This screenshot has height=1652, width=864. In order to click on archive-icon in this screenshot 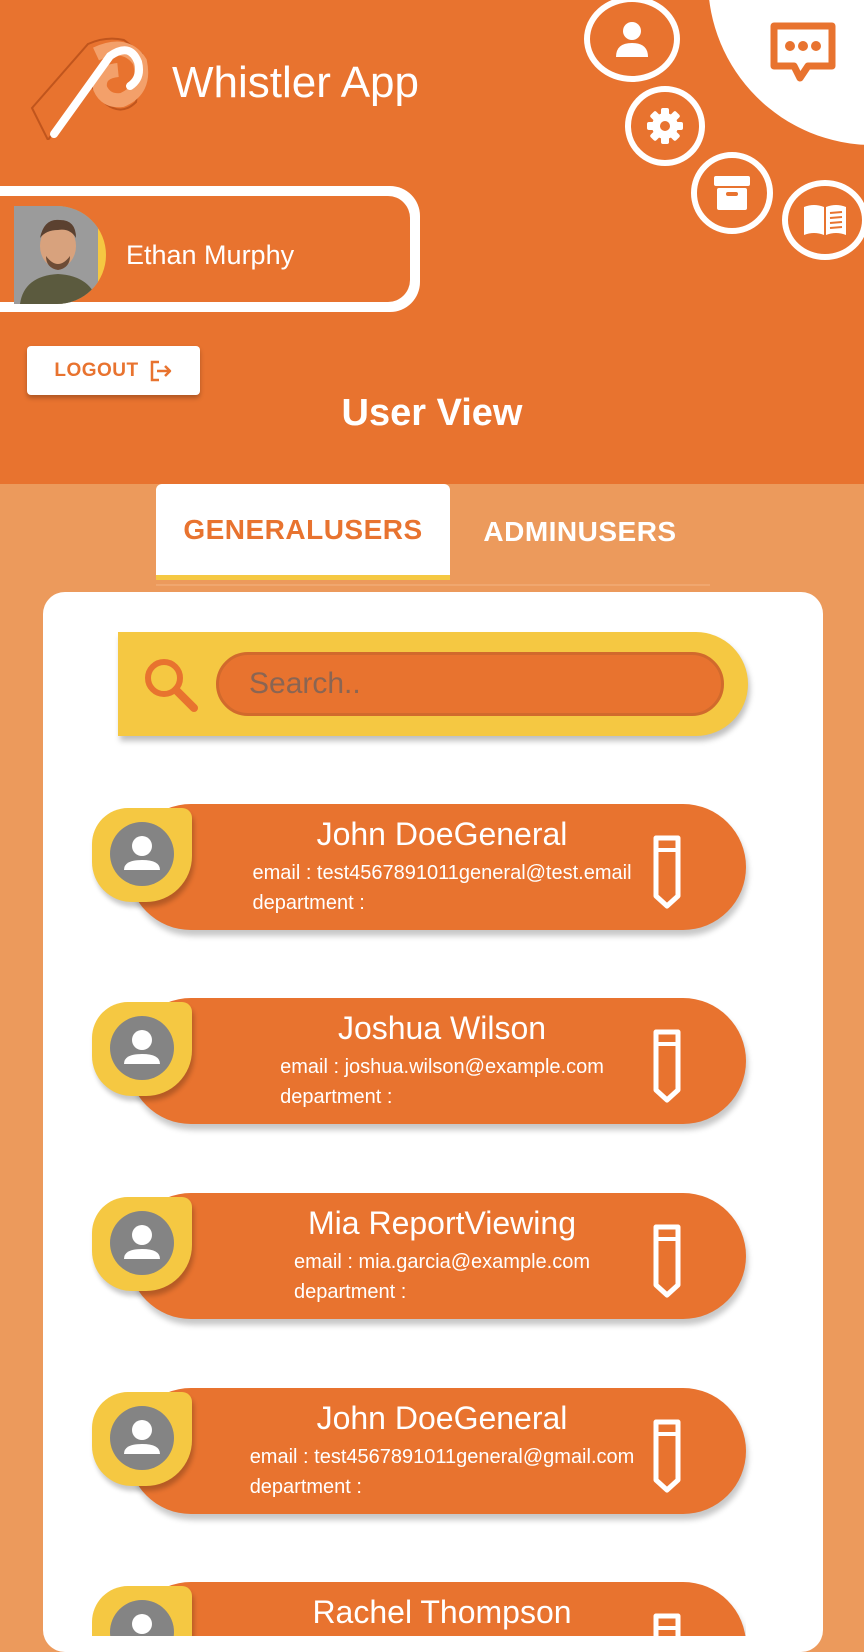, I will do `click(732, 193)`.